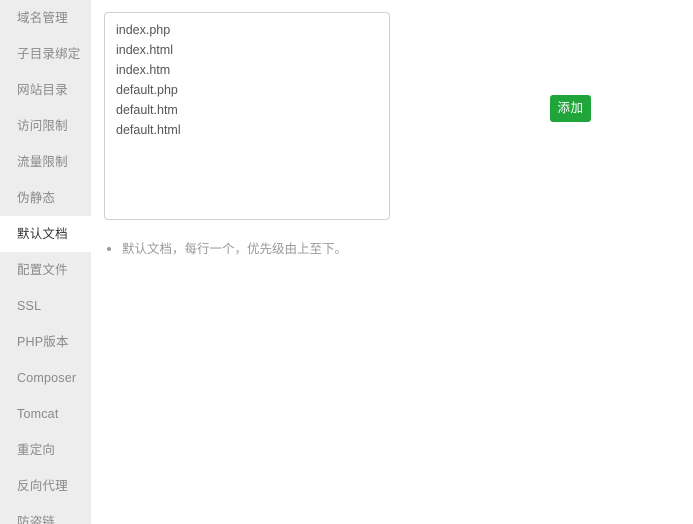  Describe the element at coordinates (36, 519) in the screenshot. I see `sidebar-item-label: 防盗链` at that location.